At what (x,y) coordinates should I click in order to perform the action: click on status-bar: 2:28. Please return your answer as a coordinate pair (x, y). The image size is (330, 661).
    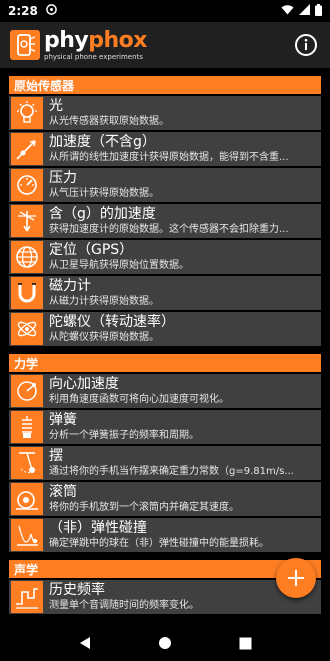
    Looking at the image, I should click on (165, 11).